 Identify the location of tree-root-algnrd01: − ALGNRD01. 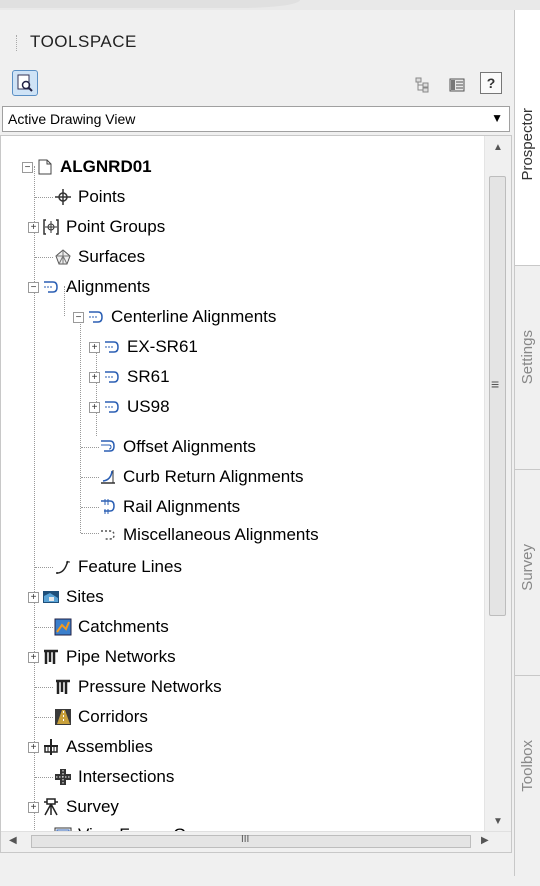
(87, 167).